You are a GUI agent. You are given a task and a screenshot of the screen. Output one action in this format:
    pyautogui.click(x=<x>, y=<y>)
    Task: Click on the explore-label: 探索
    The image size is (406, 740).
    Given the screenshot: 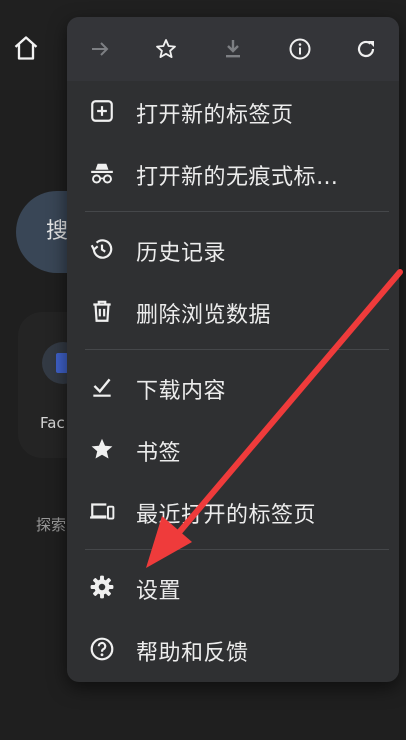 What is the action you would take?
    pyautogui.click(x=51, y=525)
    